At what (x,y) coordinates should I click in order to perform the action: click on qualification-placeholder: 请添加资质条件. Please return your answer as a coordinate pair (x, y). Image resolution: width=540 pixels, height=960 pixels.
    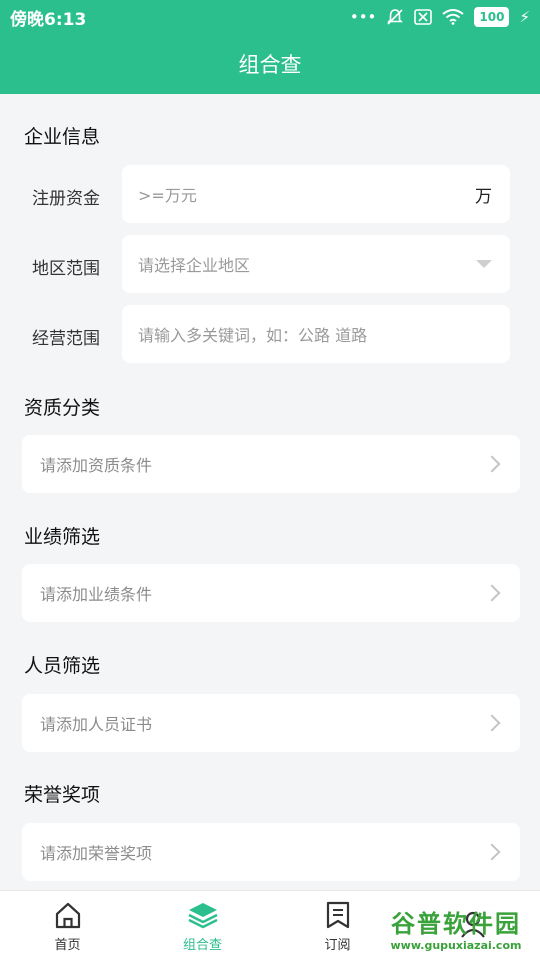
    Looking at the image, I should click on (96, 465).